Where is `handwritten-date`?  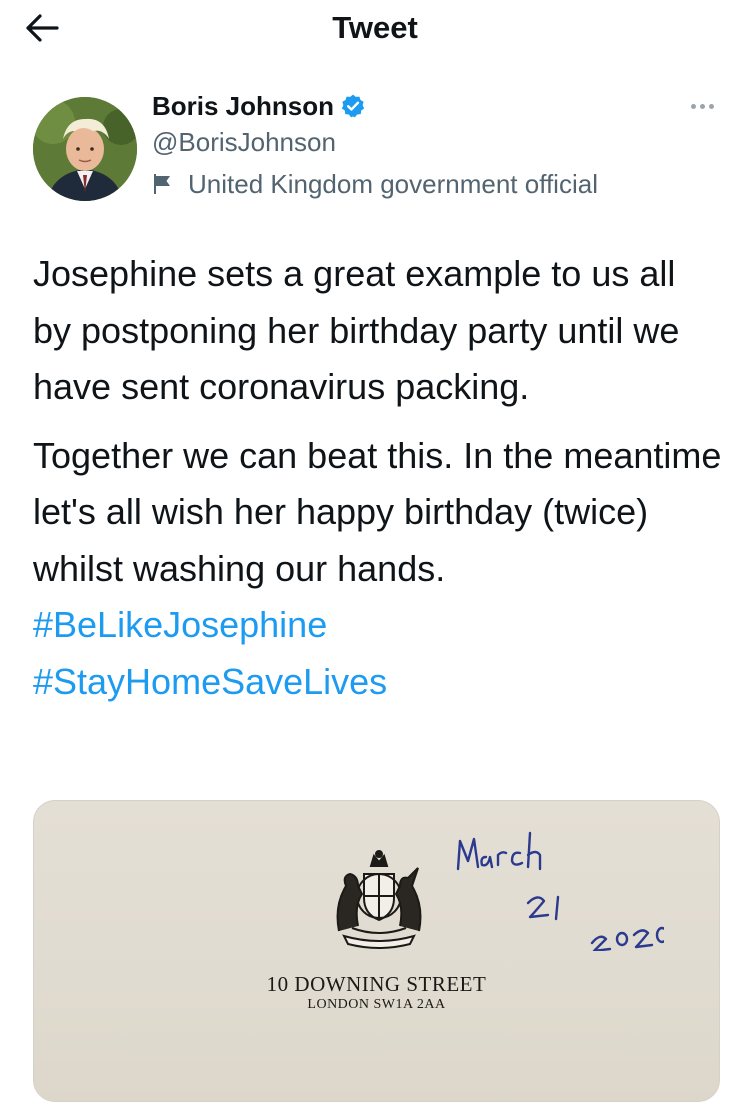 handwritten-date is located at coordinates (560, 891).